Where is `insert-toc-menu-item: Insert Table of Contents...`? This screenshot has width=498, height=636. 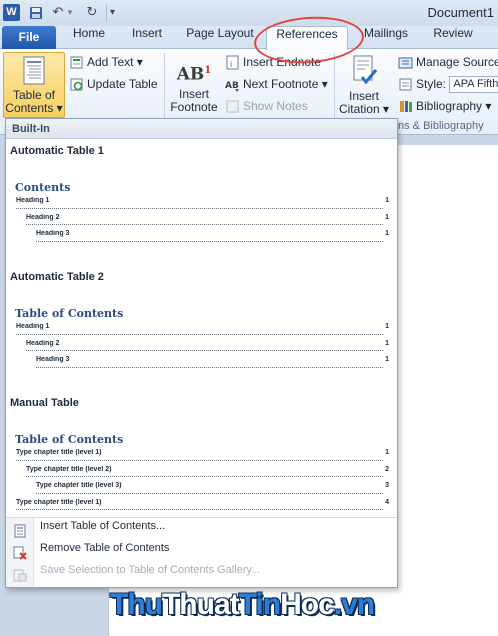 insert-toc-menu-item: Insert Table of Contents... is located at coordinates (201, 531).